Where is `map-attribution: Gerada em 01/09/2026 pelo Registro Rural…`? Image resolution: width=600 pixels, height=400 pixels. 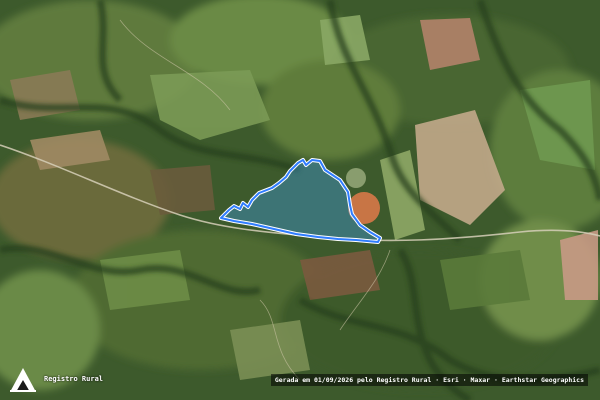 map-attribution: Gerada em 01/09/2026 pelo Registro Rural… is located at coordinates (429, 380).